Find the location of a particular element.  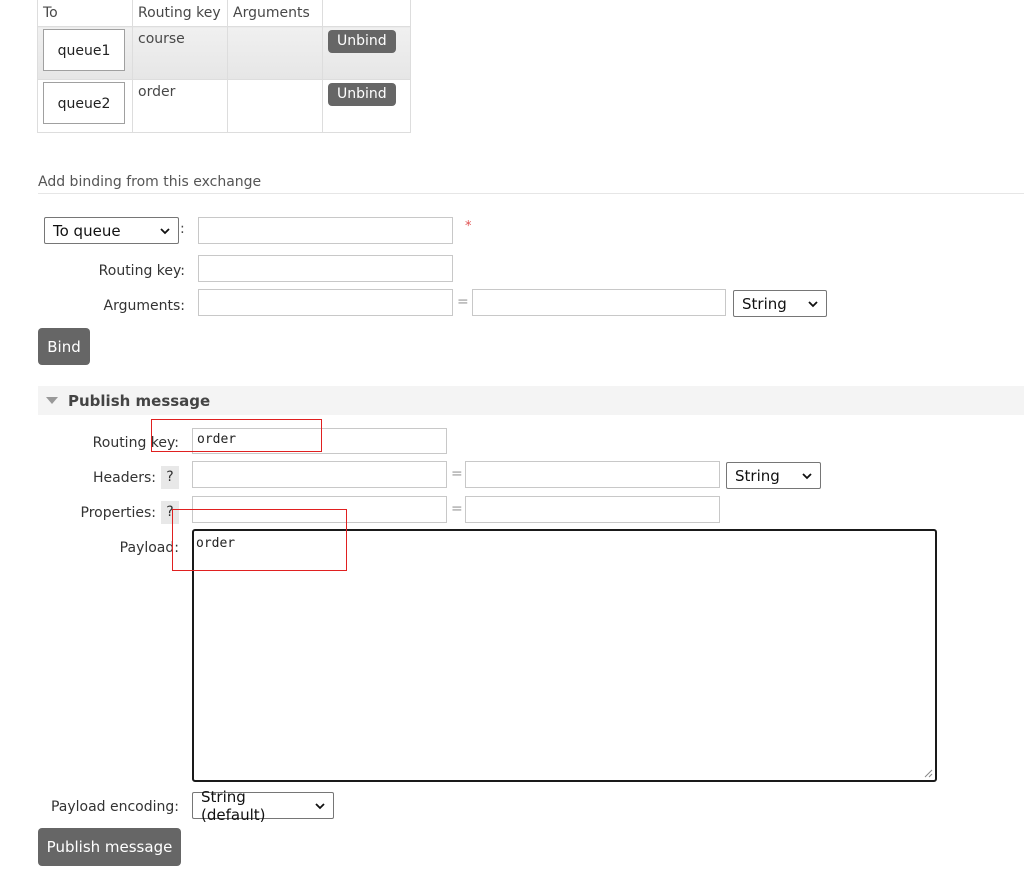

queue-link: queue2 is located at coordinates (84, 103).